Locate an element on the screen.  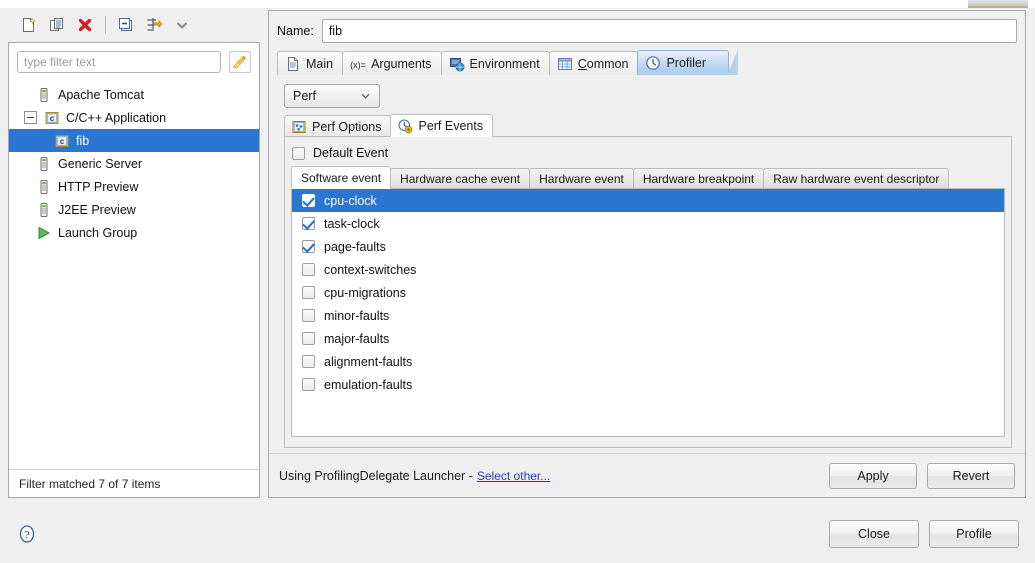
tree-item-generic-server: Generic Server is located at coordinates (134, 163).